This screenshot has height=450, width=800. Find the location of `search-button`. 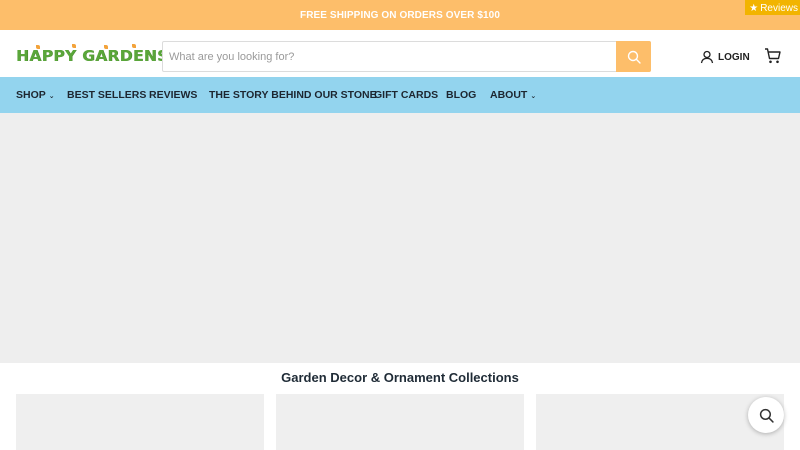

search-button is located at coordinates (633, 56).